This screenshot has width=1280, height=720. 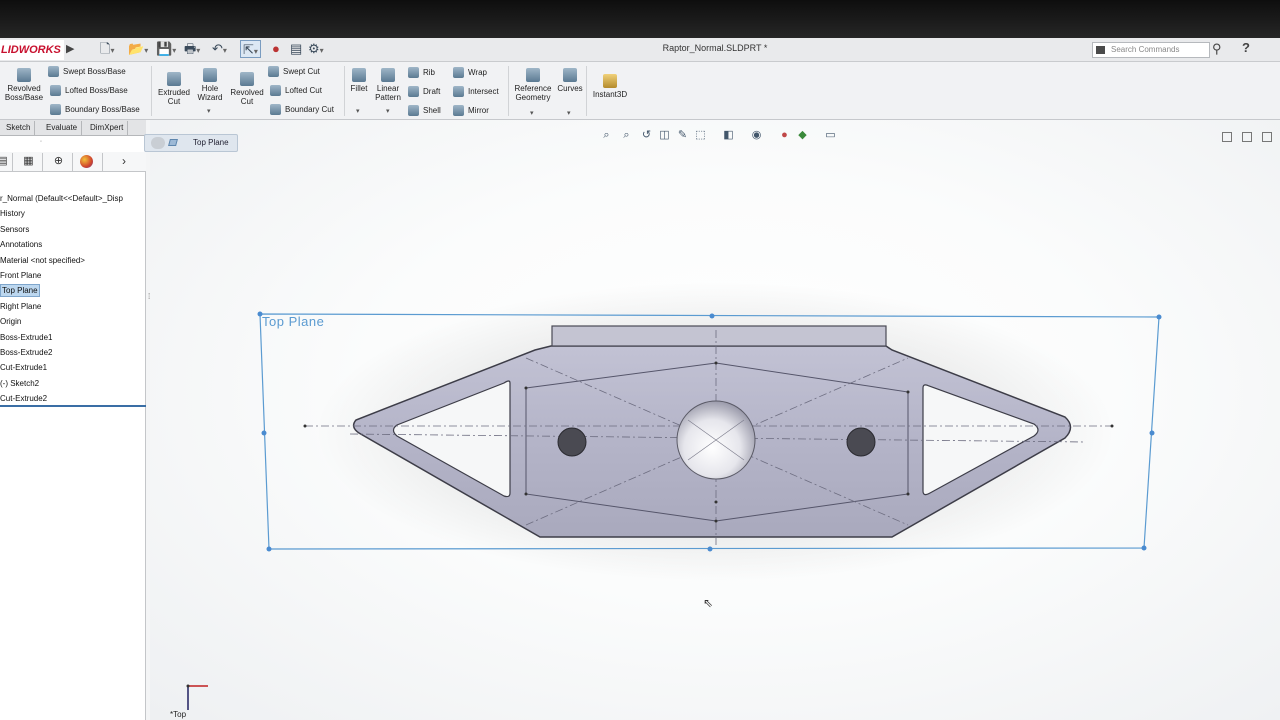 I want to click on hide-show-items-icon: ◉, so click(x=756, y=135).